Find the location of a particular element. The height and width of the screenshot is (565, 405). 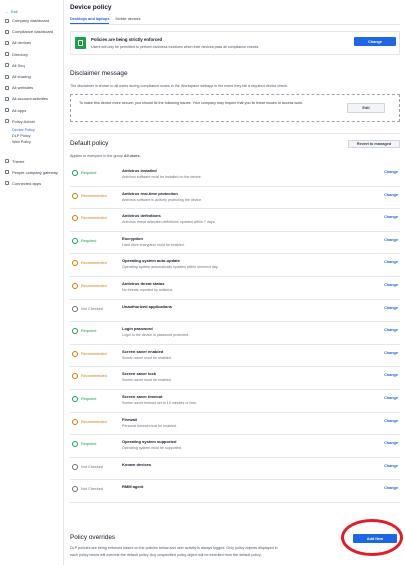

disclaimer-edit-button: Edit is located at coordinates (366, 108).